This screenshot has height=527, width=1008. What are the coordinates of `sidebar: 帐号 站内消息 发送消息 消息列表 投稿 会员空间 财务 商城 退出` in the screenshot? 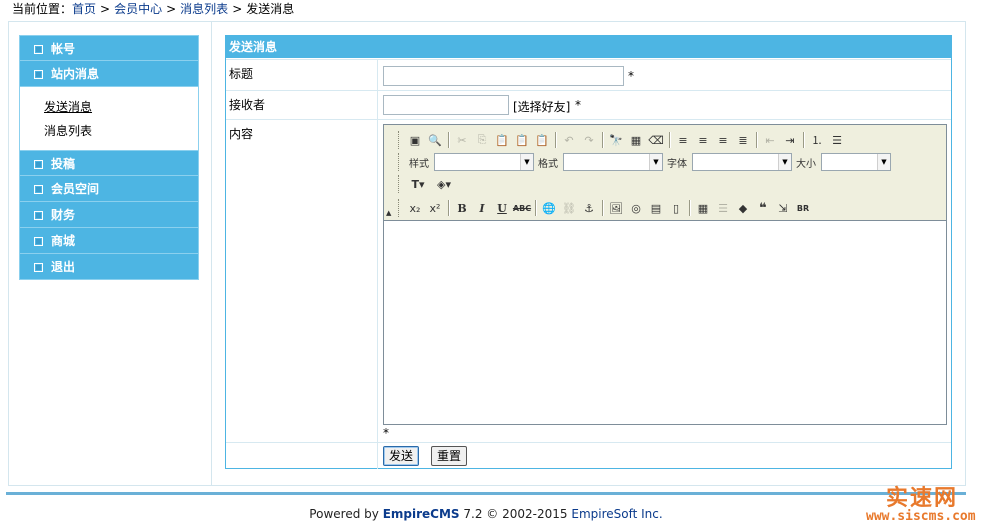 It's located at (109, 157).